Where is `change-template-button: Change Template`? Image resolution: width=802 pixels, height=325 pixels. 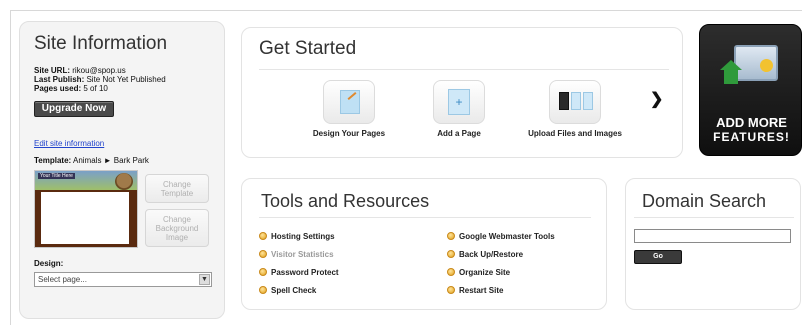
change-template-button: Change Template is located at coordinates (177, 188).